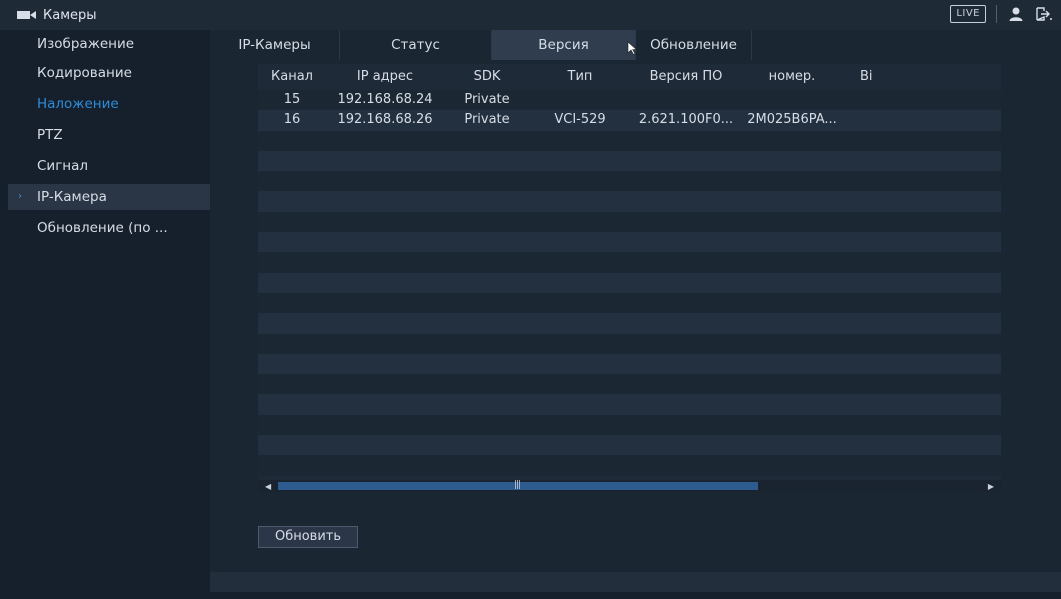 The width and height of the screenshot is (1061, 599). I want to click on table-row: 15 192.168.68.24 Private, so click(629, 100).